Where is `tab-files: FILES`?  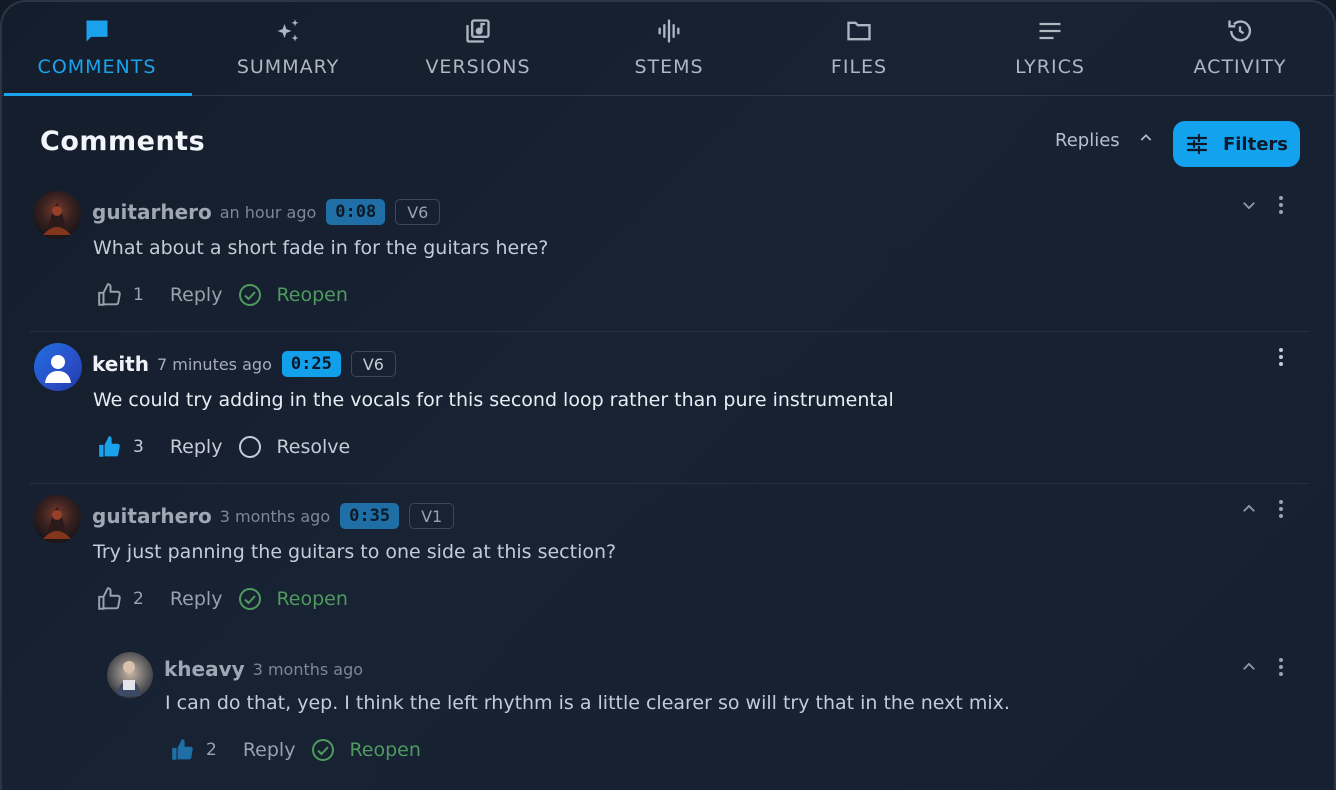 tab-files: FILES is located at coordinates (859, 48).